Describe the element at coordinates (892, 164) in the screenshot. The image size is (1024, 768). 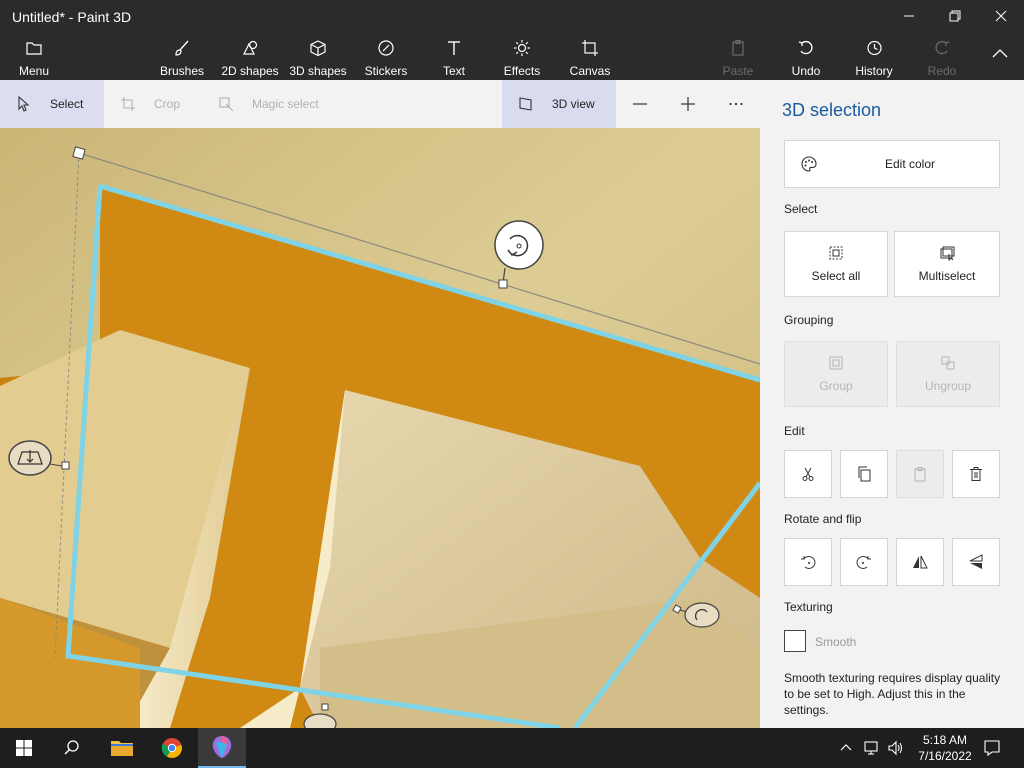
I see `edit-color-button: Edit color` at that location.